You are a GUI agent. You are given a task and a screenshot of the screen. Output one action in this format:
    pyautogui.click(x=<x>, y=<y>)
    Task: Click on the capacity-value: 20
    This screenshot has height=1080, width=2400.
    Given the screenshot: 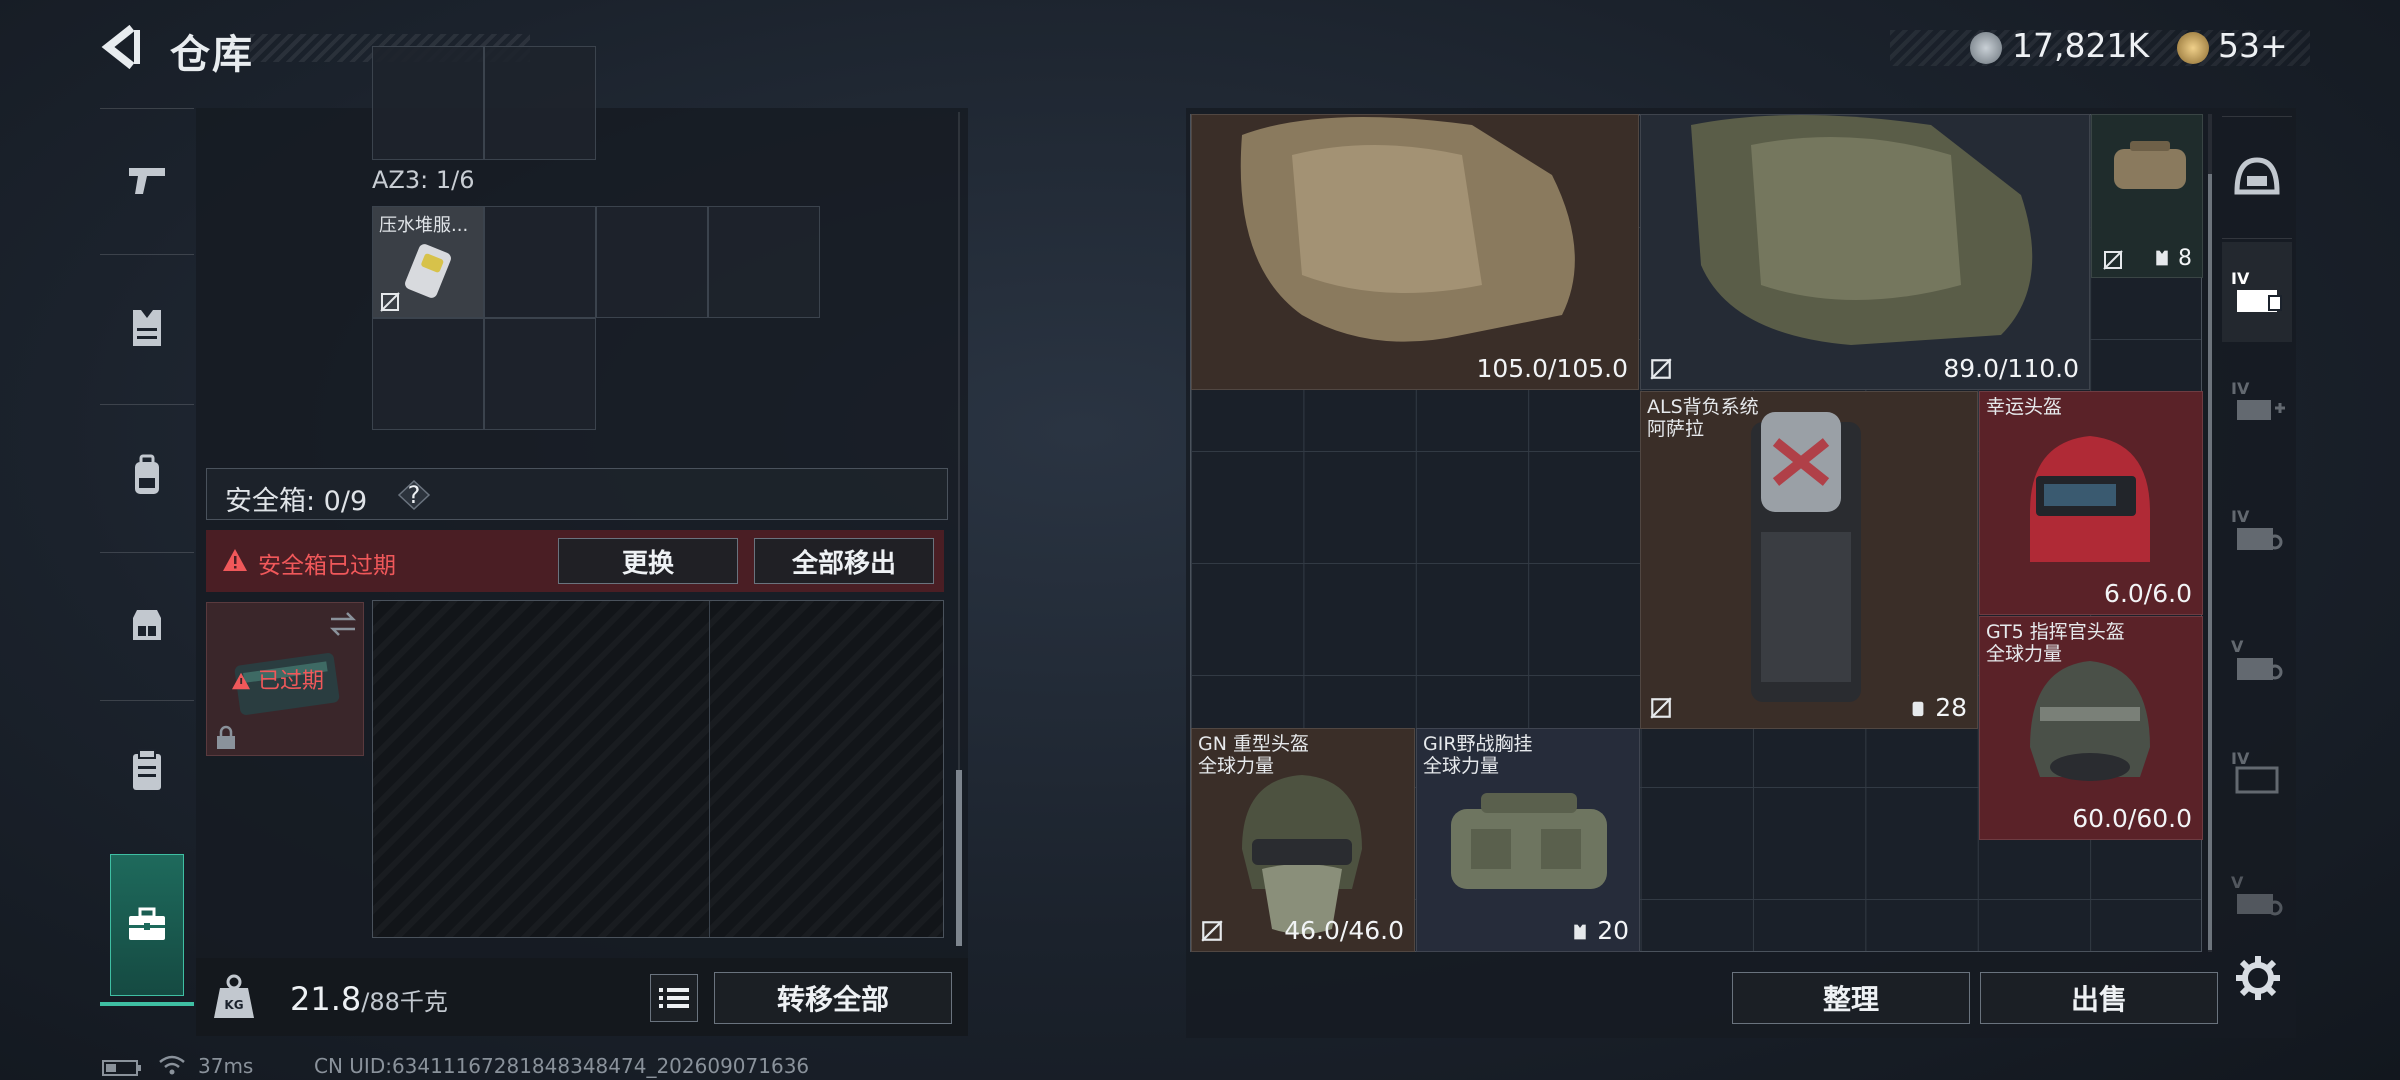 What is the action you would take?
    pyautogui.click(x=1600, y=930)
    